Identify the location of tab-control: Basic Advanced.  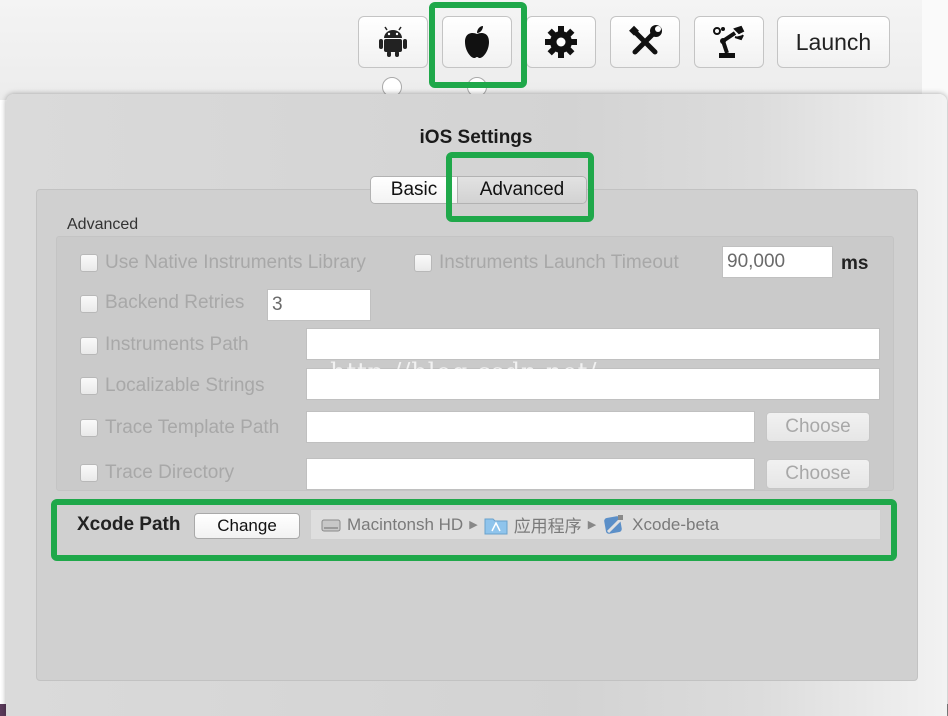
(478, 190).